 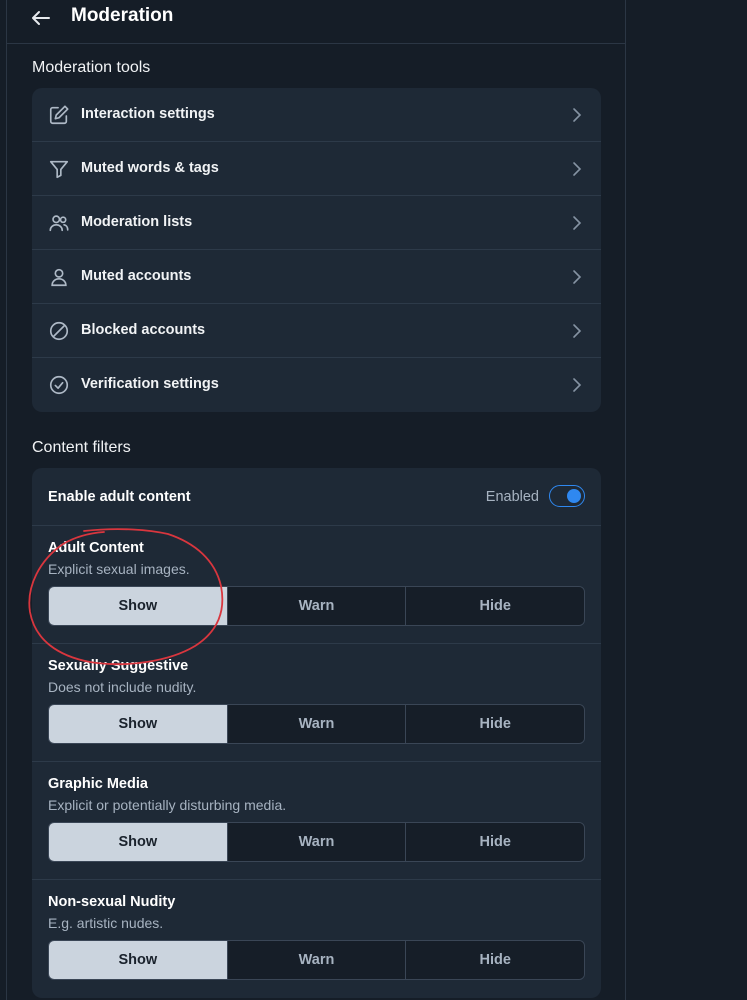 I want to click on check-circle-icon, so click(x=59, y=385).